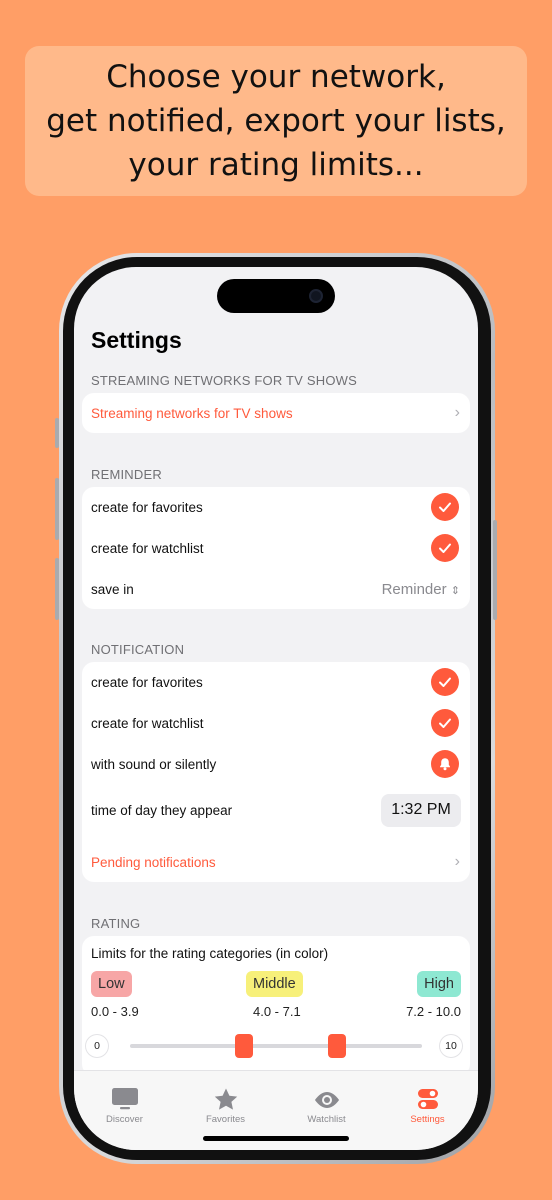  What do you see at coordinates (414, 589) in the screenshot?
I see `save-in-value: Reminder` at bounding box center [414, 589].